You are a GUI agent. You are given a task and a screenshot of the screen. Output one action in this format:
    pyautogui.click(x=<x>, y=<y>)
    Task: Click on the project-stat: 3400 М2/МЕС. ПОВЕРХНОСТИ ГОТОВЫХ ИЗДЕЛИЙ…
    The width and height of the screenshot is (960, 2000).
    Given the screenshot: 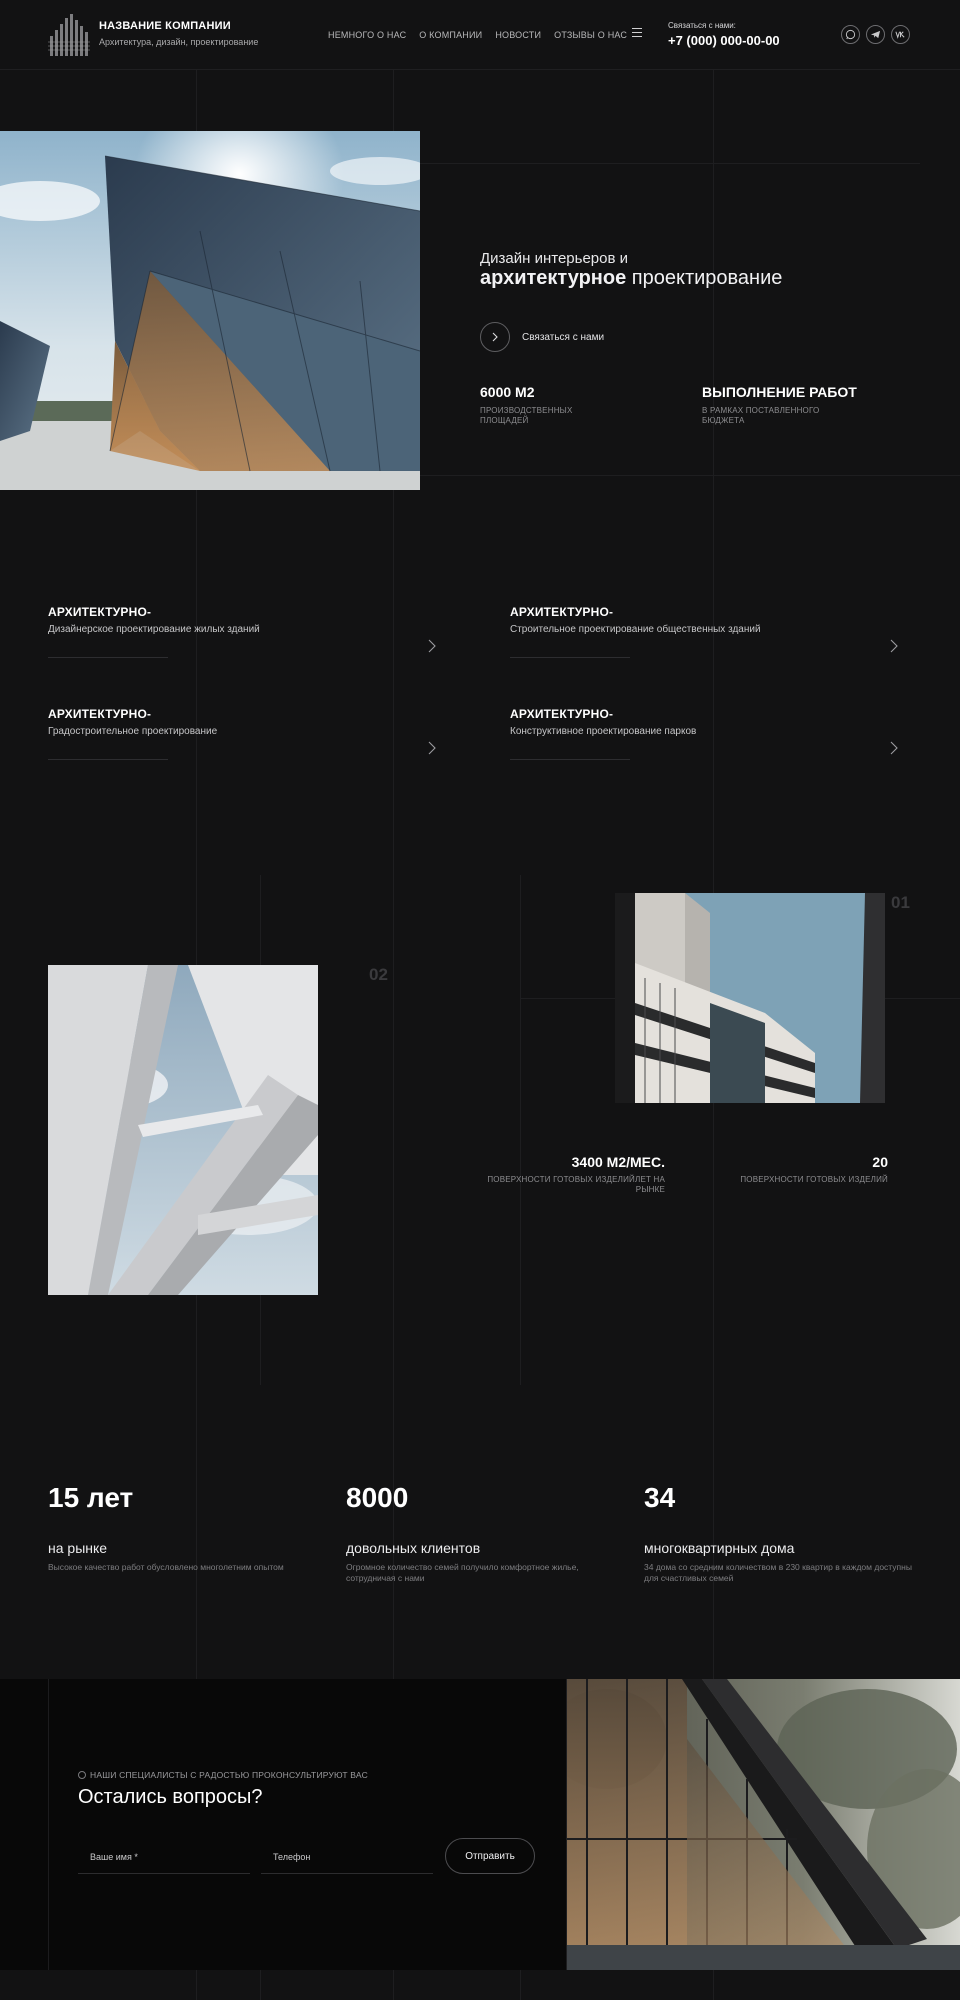 What is the action you would take?
    pyautogui.click(x=567, y=1174)
    